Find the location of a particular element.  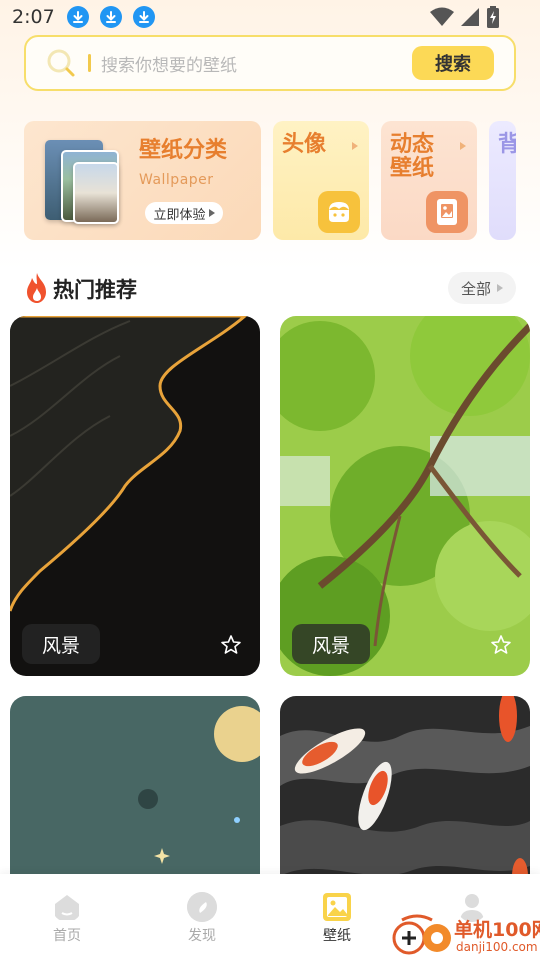

category-card-avatar: 头像 is located at coordinates (321, 180).